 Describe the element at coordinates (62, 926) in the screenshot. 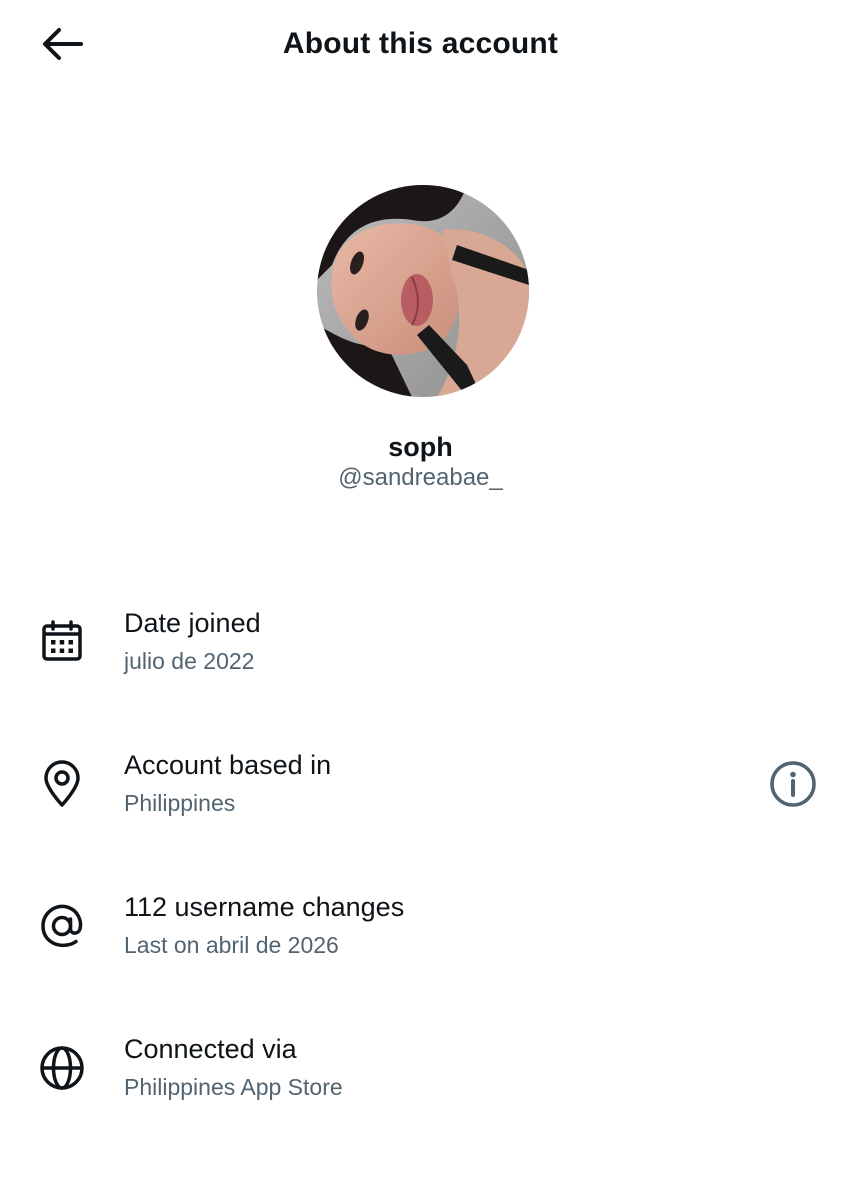

I see `at-sign-icon` at that location.